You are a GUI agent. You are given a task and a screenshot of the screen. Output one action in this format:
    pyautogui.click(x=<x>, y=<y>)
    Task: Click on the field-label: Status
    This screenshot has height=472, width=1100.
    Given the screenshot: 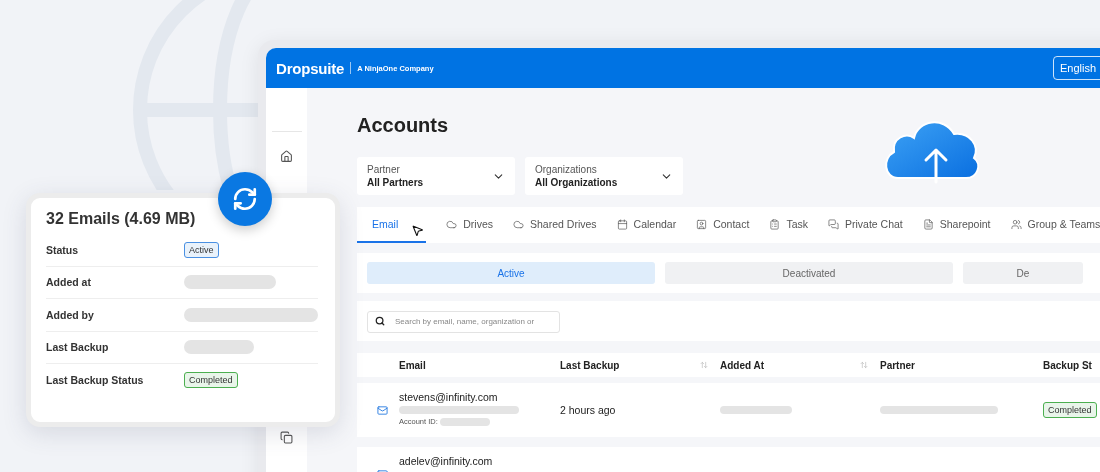 What is the action you would take?
    pyautogui.click(x=63, y=249)
    